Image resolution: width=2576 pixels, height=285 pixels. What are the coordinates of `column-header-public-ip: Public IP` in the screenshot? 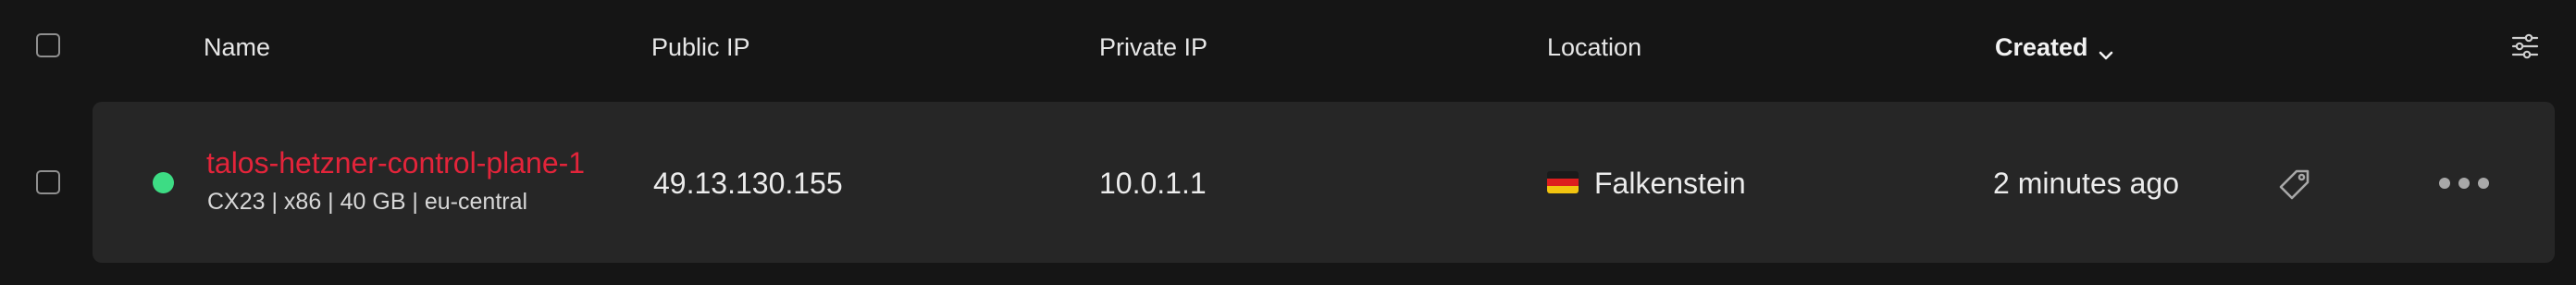 It's located at (701, 47).